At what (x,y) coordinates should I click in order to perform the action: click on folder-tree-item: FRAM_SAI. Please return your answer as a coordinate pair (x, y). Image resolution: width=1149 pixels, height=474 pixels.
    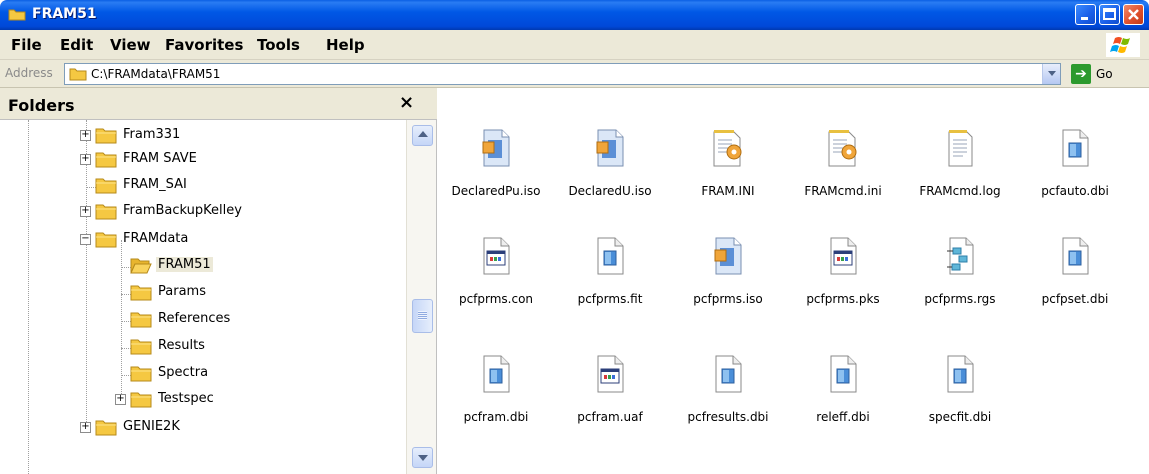
    Looking at the image, I should click on (243, 186).